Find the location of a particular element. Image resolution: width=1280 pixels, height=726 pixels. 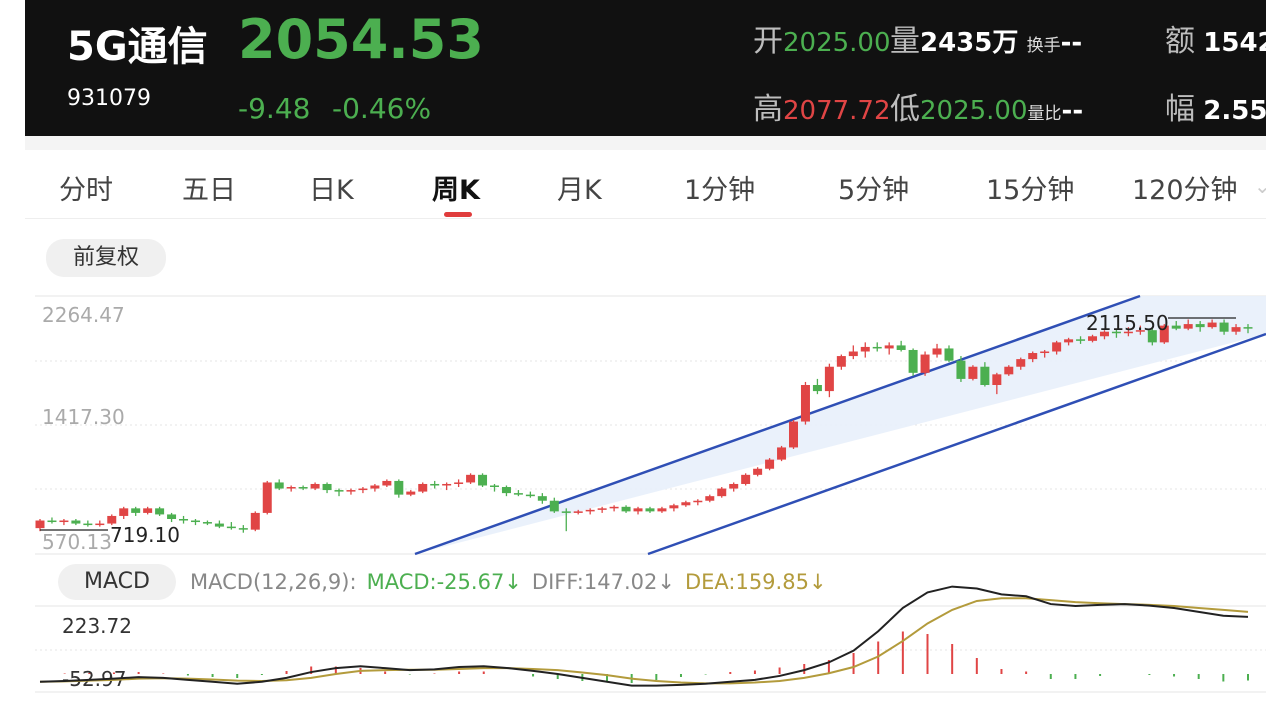

y-tick-label: 570.13 is located at coordinates (77, 542).